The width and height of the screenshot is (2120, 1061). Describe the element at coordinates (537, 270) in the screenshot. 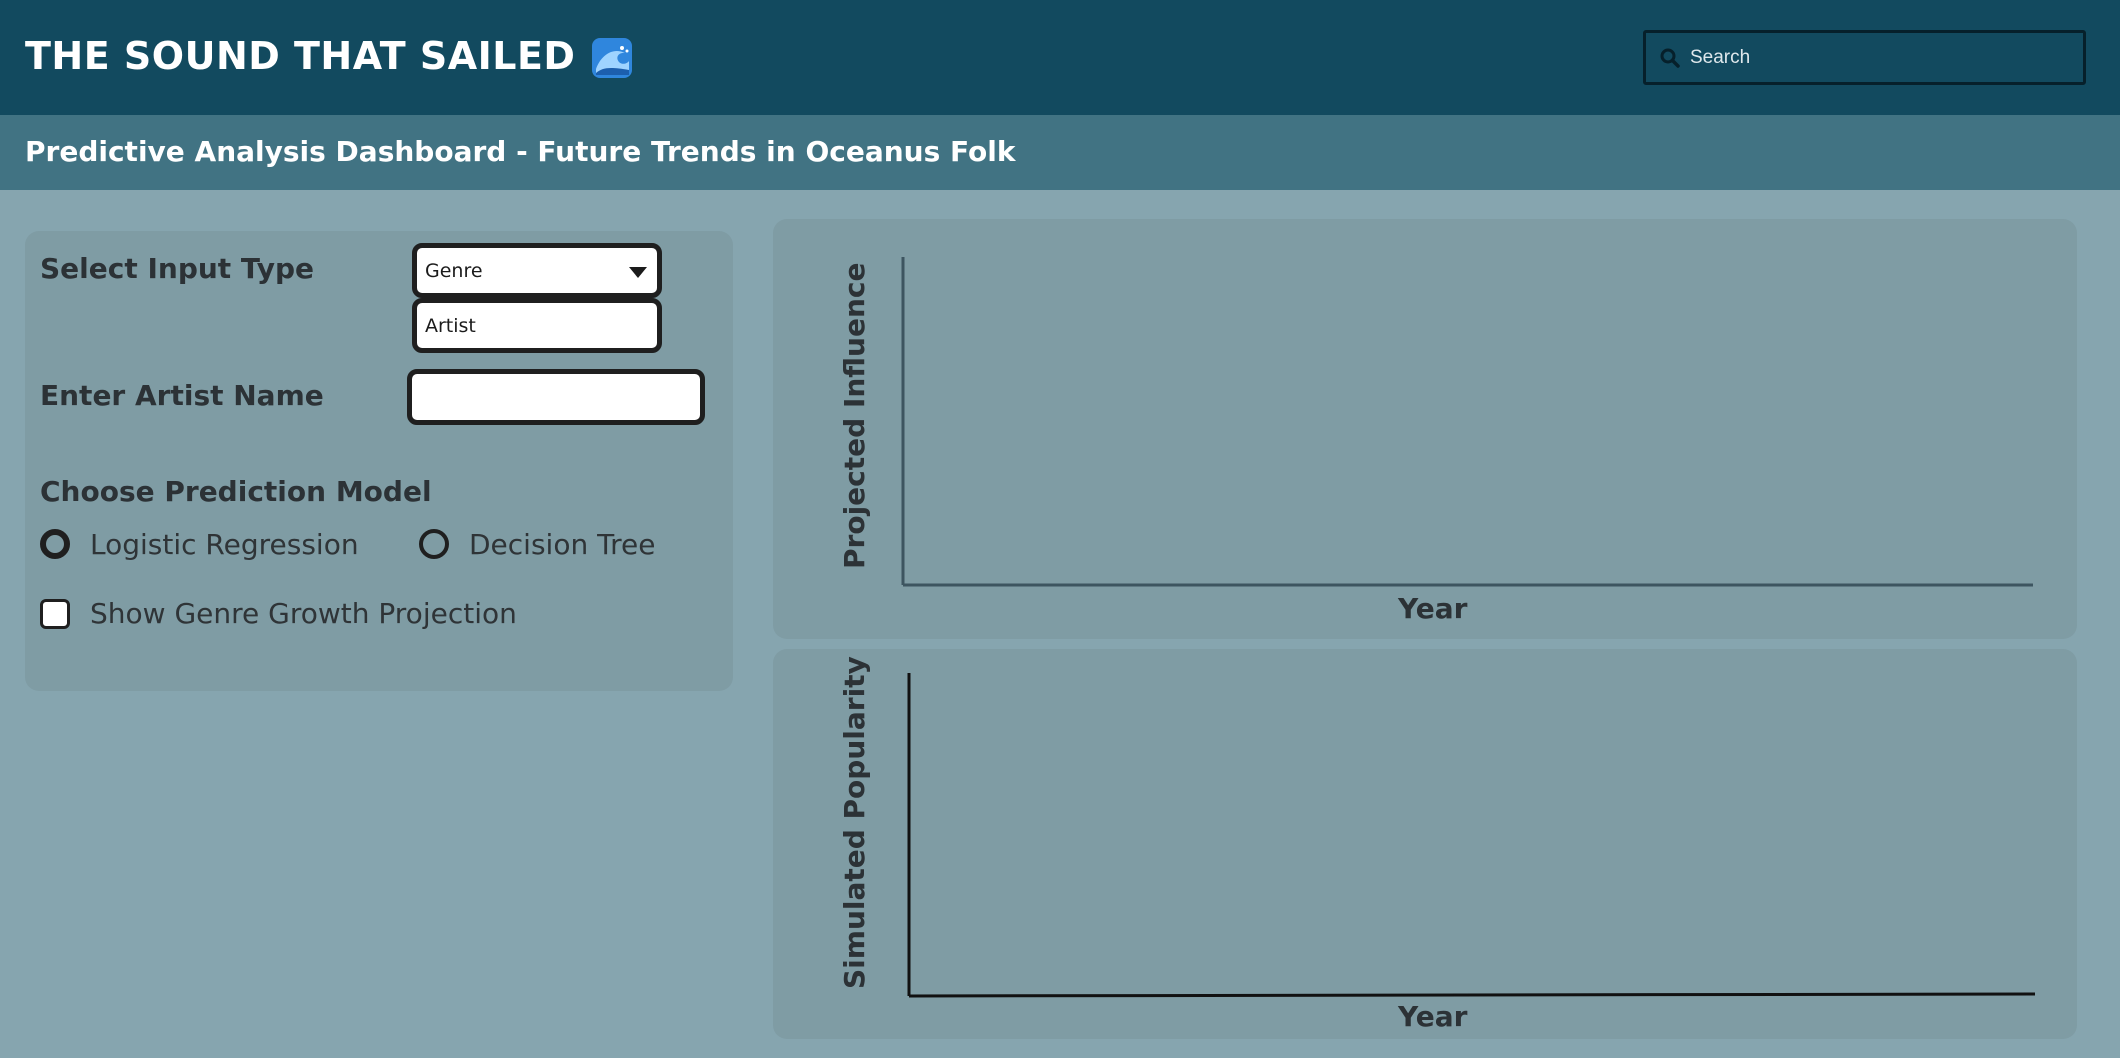

I see `input-type-select: Genre` at that location.